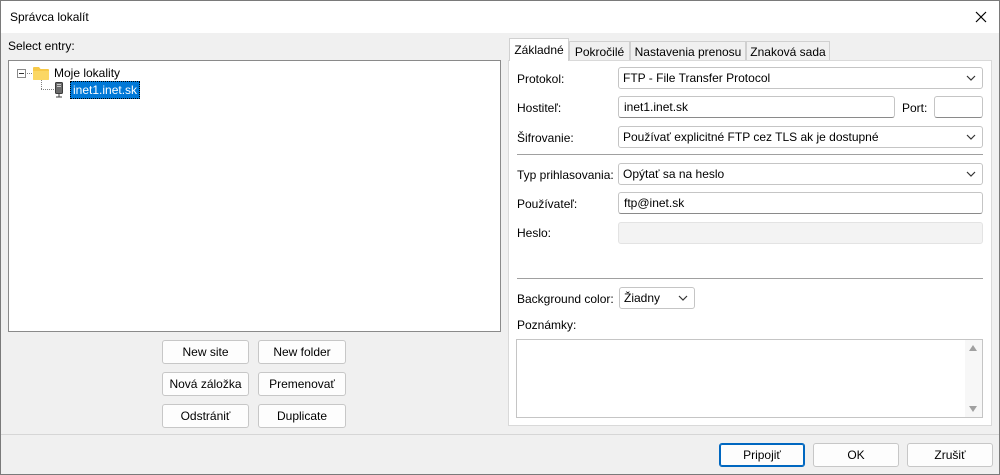 This screenshot has width=1000, height=475. Describe the element at coordinates (539, 49) in the screenshot. I see `tab-general: Základné` at that location.